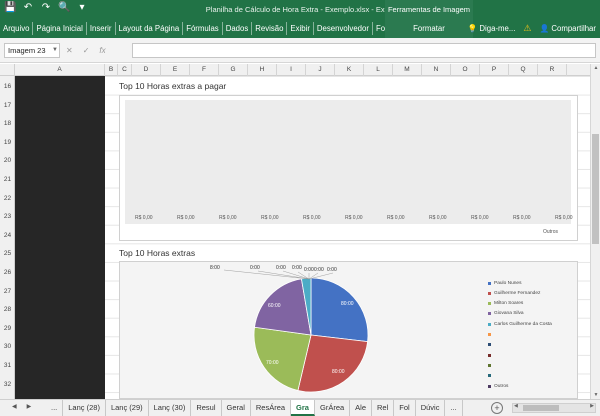 This screenshot has width=600, height=416. What do you see at coordinates (517, 293) in the screenshot?
I see `legend-label: Guilherme Fernandez` at bounding box center [517, 293].